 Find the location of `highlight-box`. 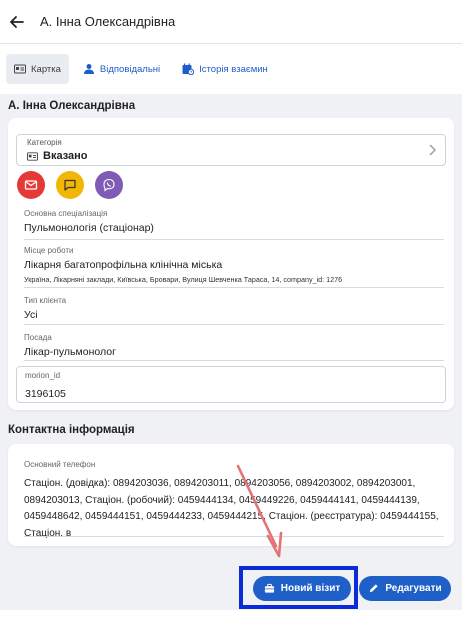

highlight-box is located at coordinates (298, 587).